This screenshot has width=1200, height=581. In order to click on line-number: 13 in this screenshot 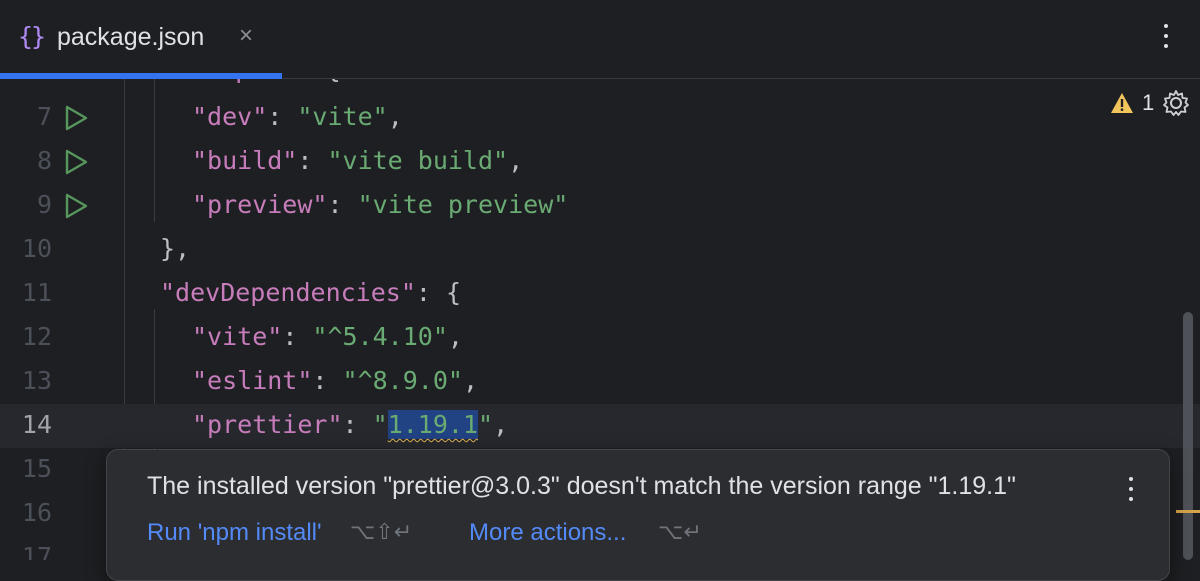, I will do `click(36, 380)`.